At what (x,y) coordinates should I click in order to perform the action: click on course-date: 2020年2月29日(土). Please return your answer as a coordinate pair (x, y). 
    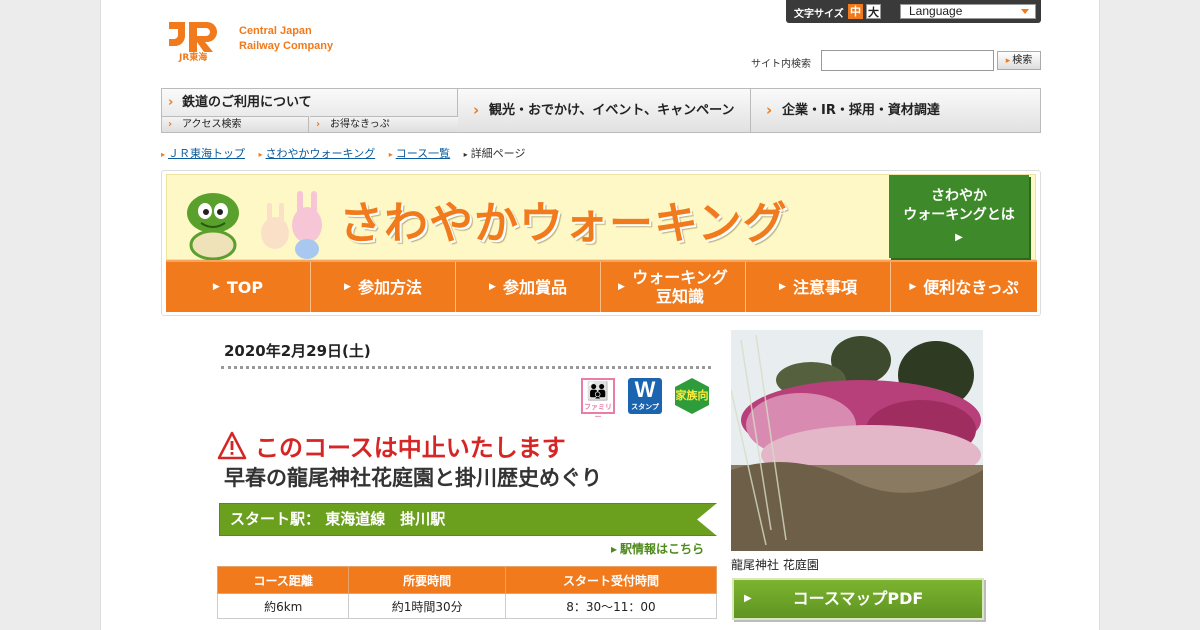
    Looking at the image, I should click on (297, 351).